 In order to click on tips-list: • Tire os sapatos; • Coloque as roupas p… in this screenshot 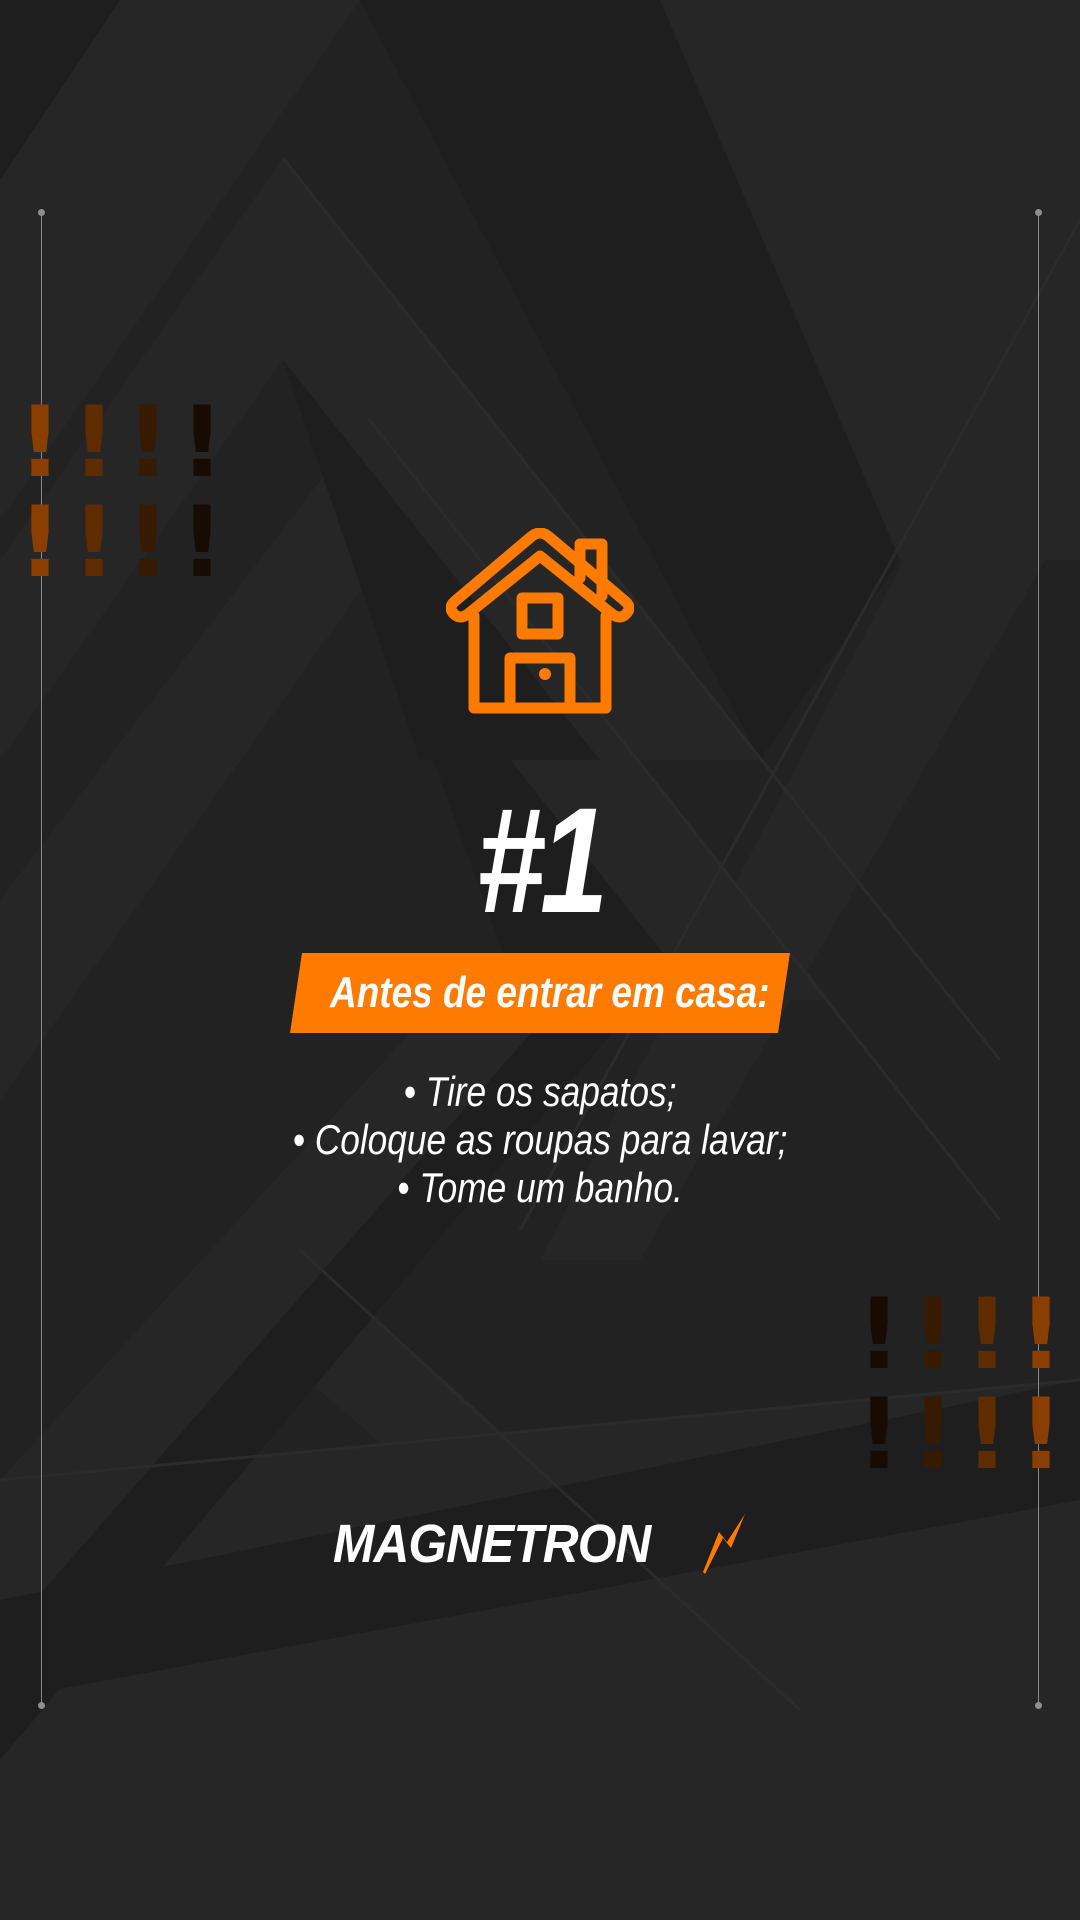, I will do `click(540, 1140)`.